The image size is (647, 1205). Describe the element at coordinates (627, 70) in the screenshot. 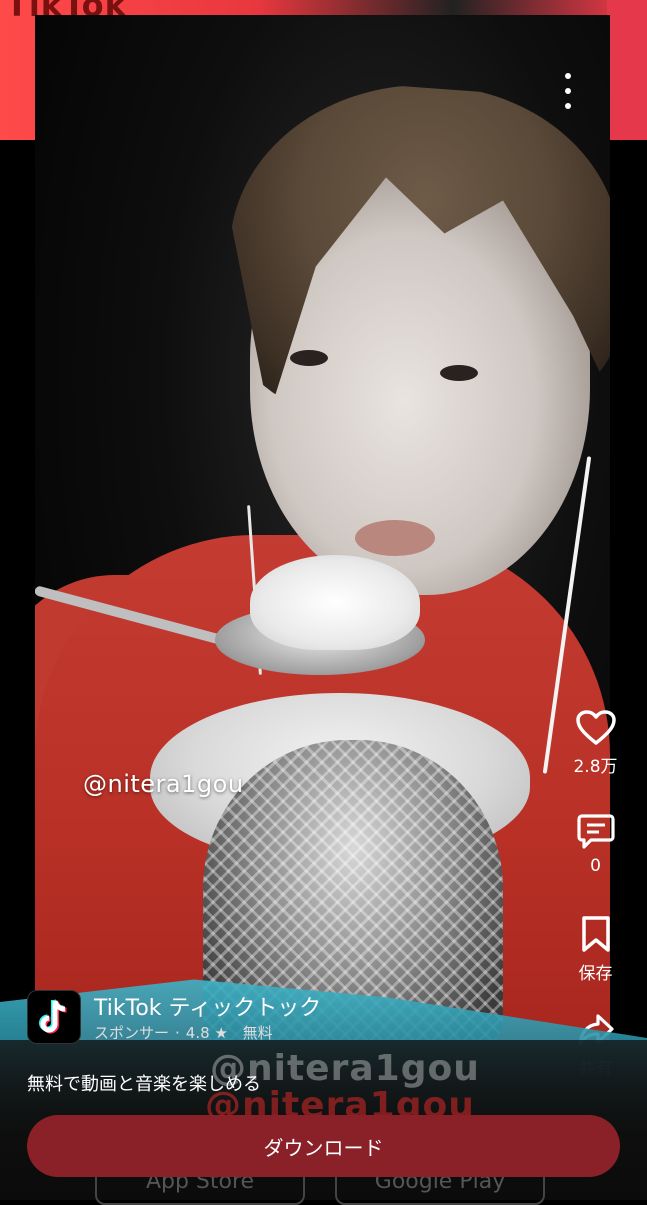

I see `background-side` at that location.